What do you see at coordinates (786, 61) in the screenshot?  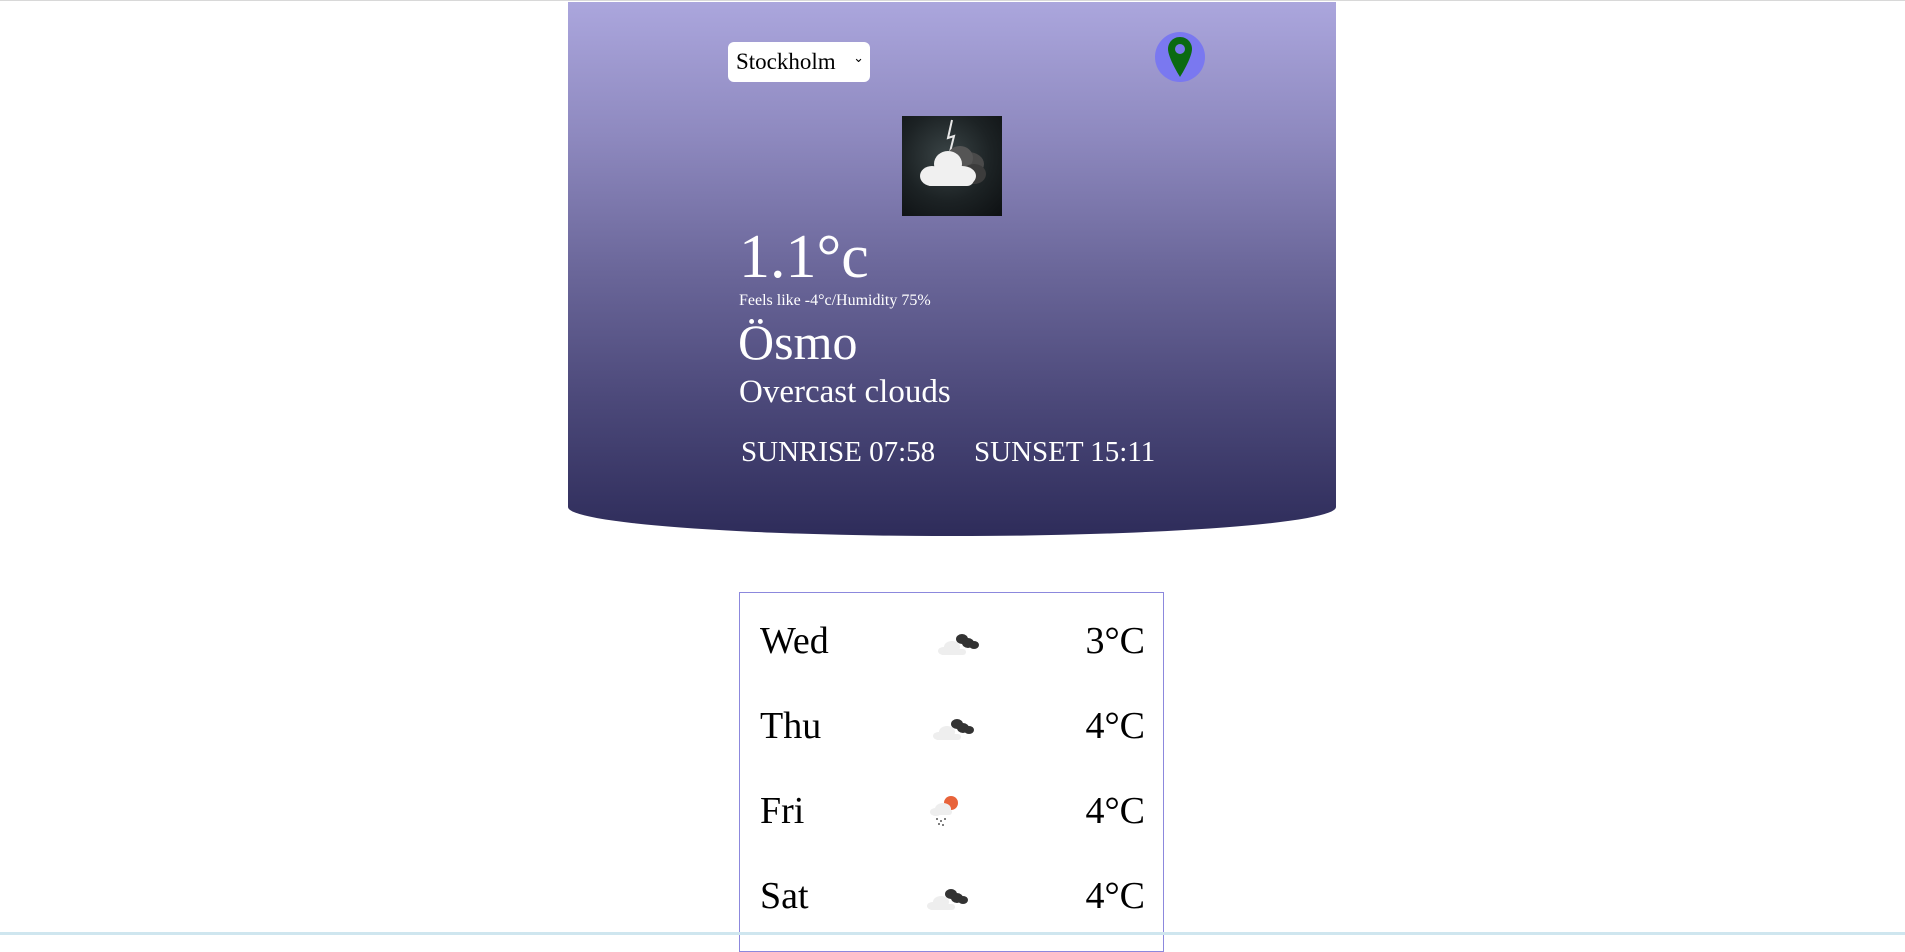 I see `city-select-value: Stockholm` at bounding box center [786, 61].